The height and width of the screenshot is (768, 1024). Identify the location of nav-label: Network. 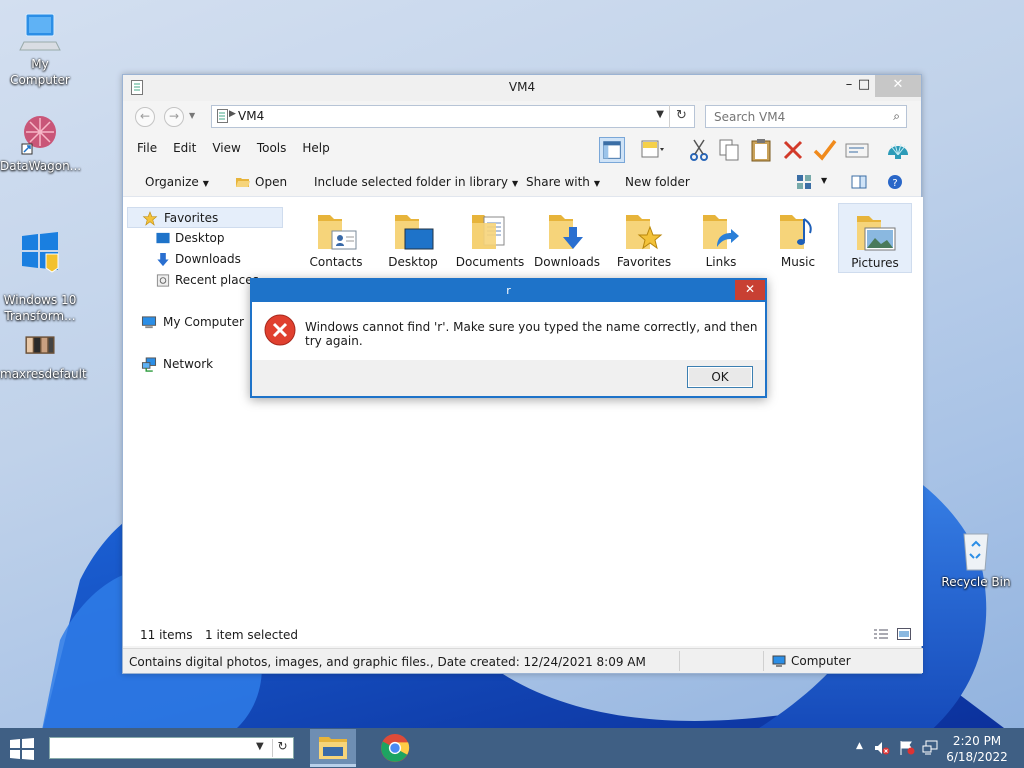
(188, 364).